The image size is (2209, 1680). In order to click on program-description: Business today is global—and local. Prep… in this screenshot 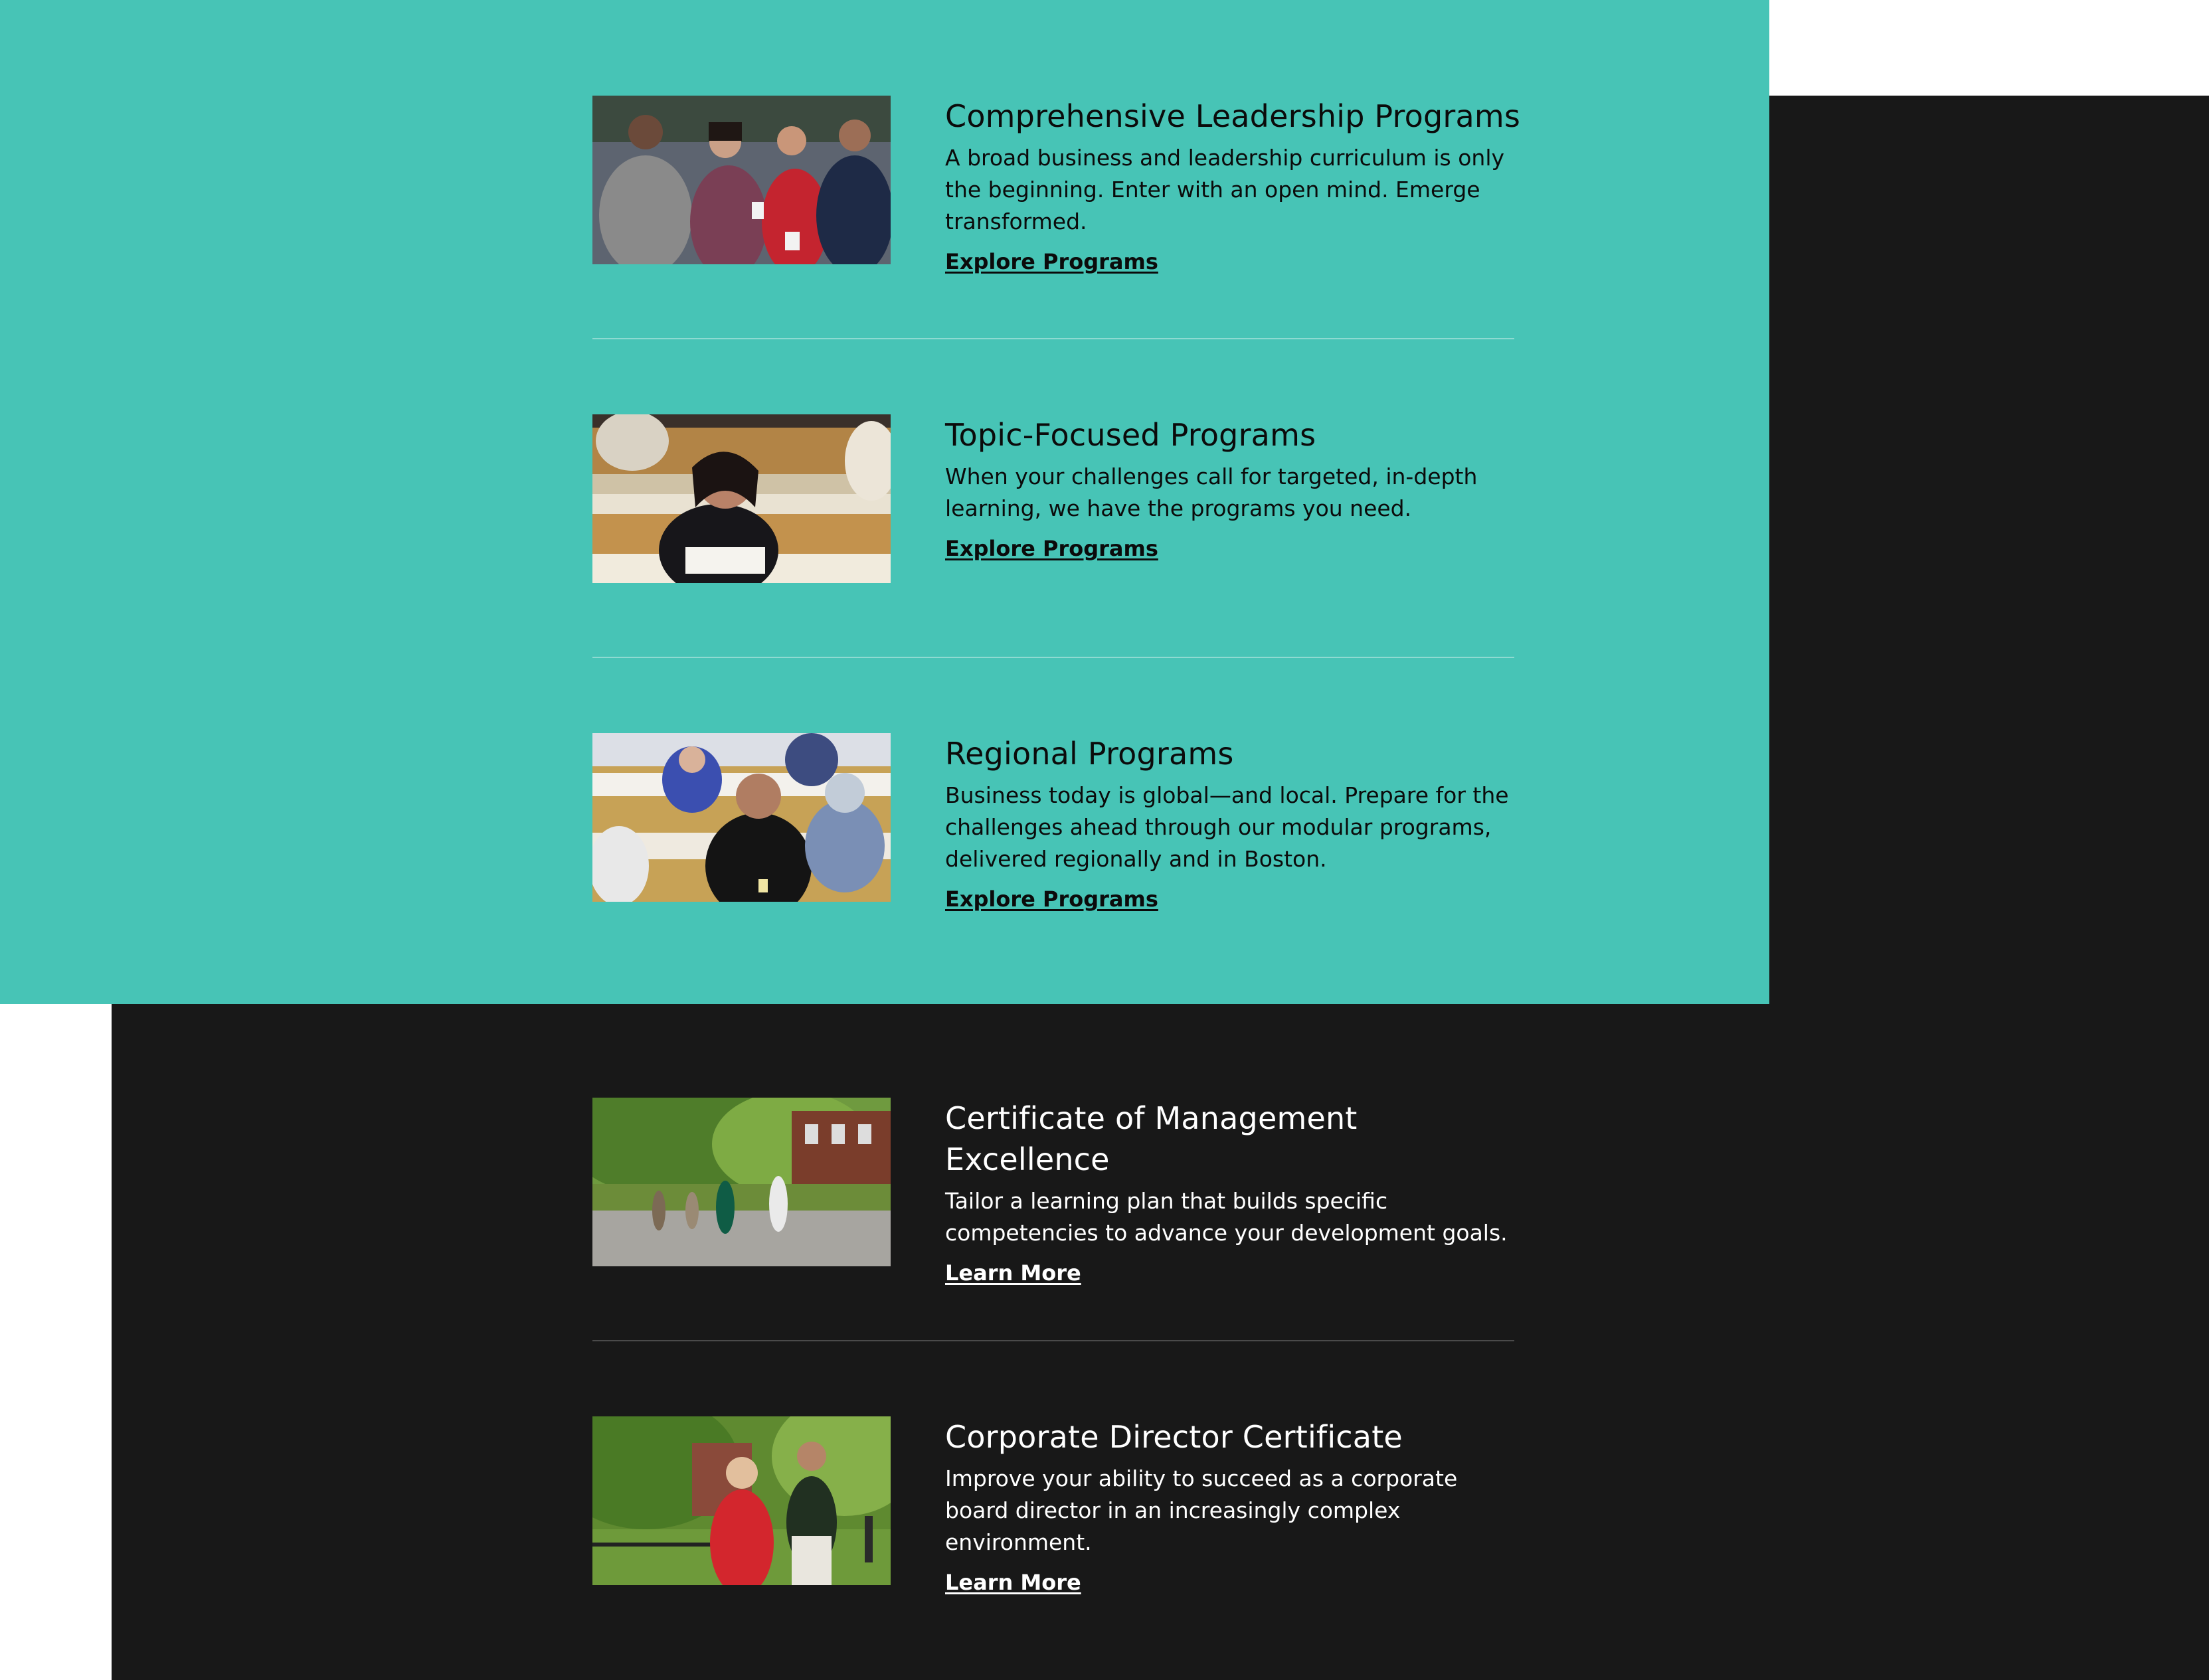, I will do `click(1227, 827)`.